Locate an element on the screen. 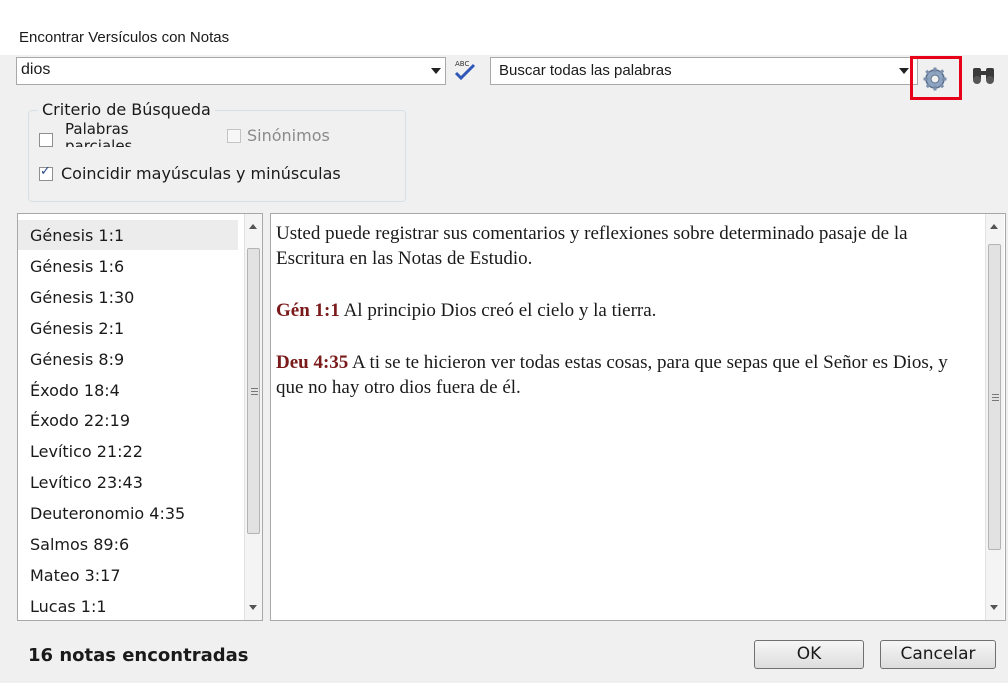  verse-list-item: Lucas 1:1 is located at coordinates (68, 606).